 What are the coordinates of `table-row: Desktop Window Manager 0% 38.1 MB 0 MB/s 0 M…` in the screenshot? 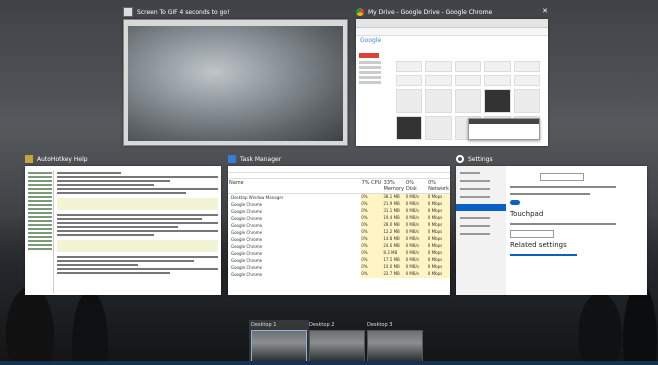 It's located at (339, 197).